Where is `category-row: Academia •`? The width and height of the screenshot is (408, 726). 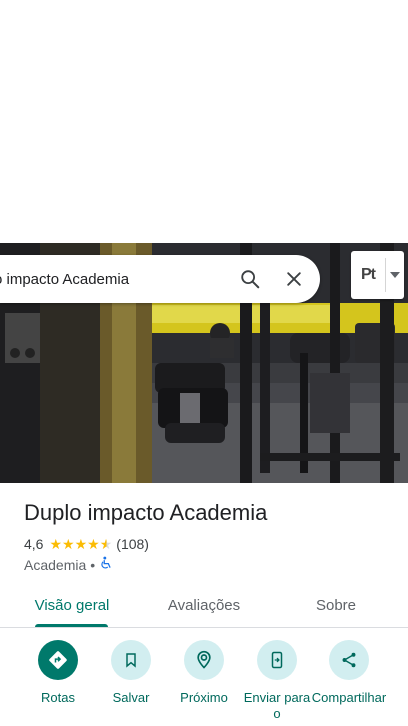 category-row: Academia • is located at coordinates (68, 564).